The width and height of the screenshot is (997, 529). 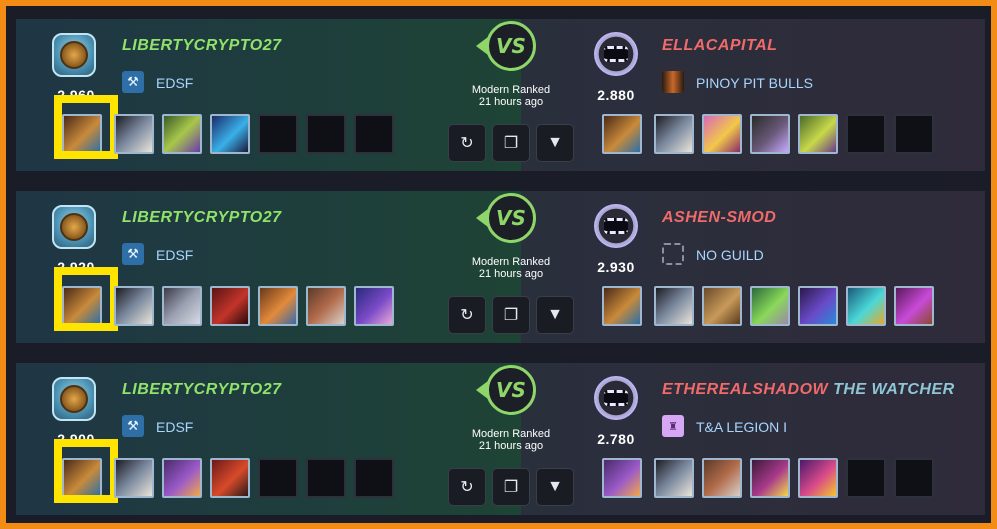 What do you see at coordinates (673, 82) in the screenshot?
I see `guild-banner-icon` at bounding box center [673, 82].